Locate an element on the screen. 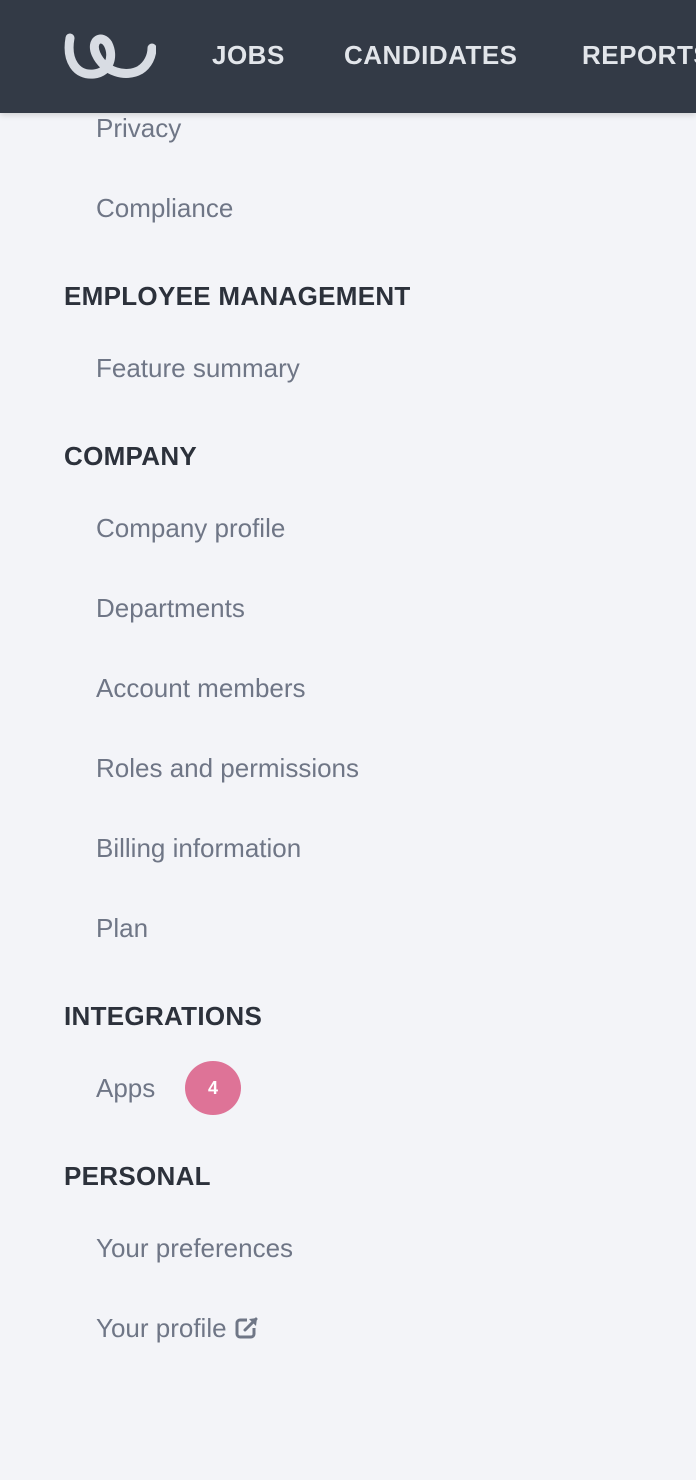 The height and width of the screenshot is (1480, 696). section-heading-integrations: INTEGRATIONS is located at coordinates (163, 1016).